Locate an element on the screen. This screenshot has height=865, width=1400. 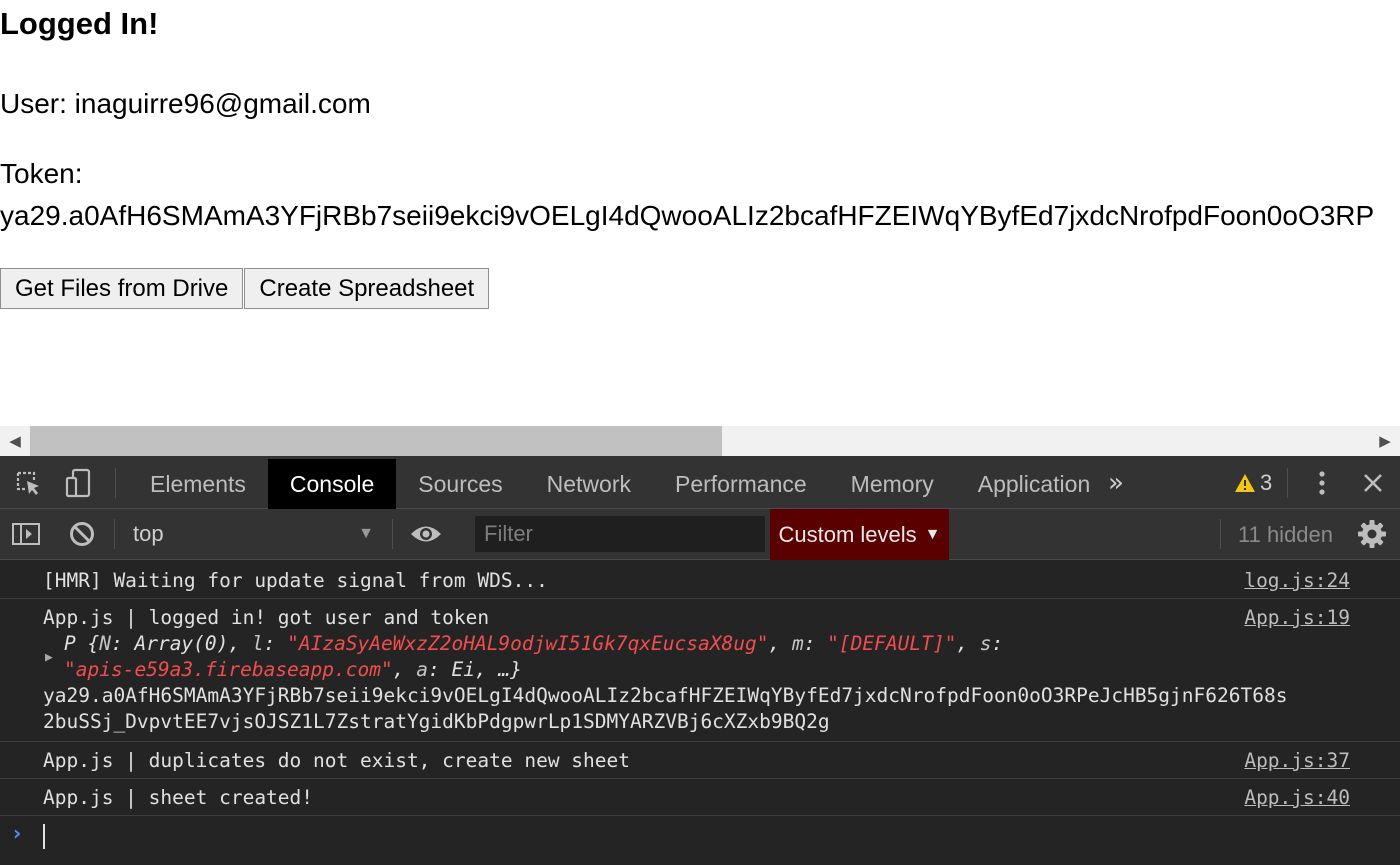
tab-console: Console is located at coordinates (332, 484).